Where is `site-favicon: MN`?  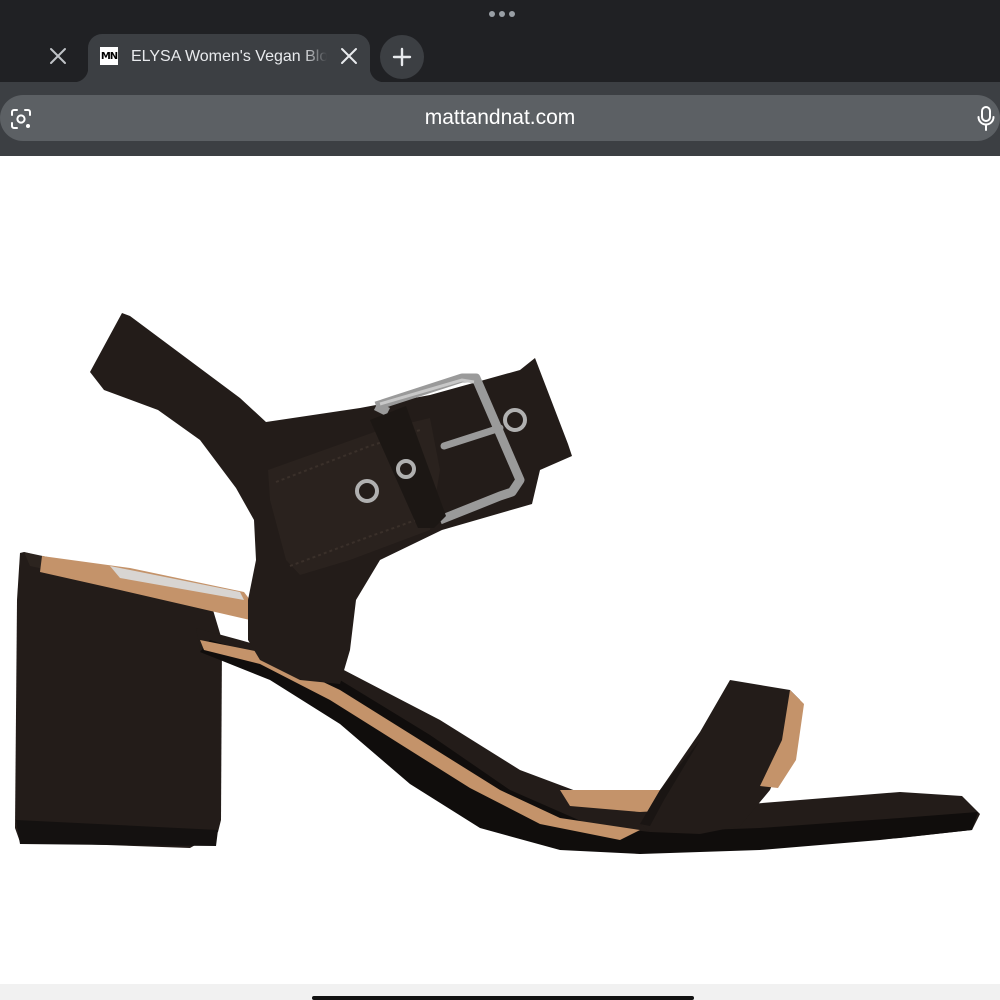 site-favicon: MN is located at coordinates (109, 56).